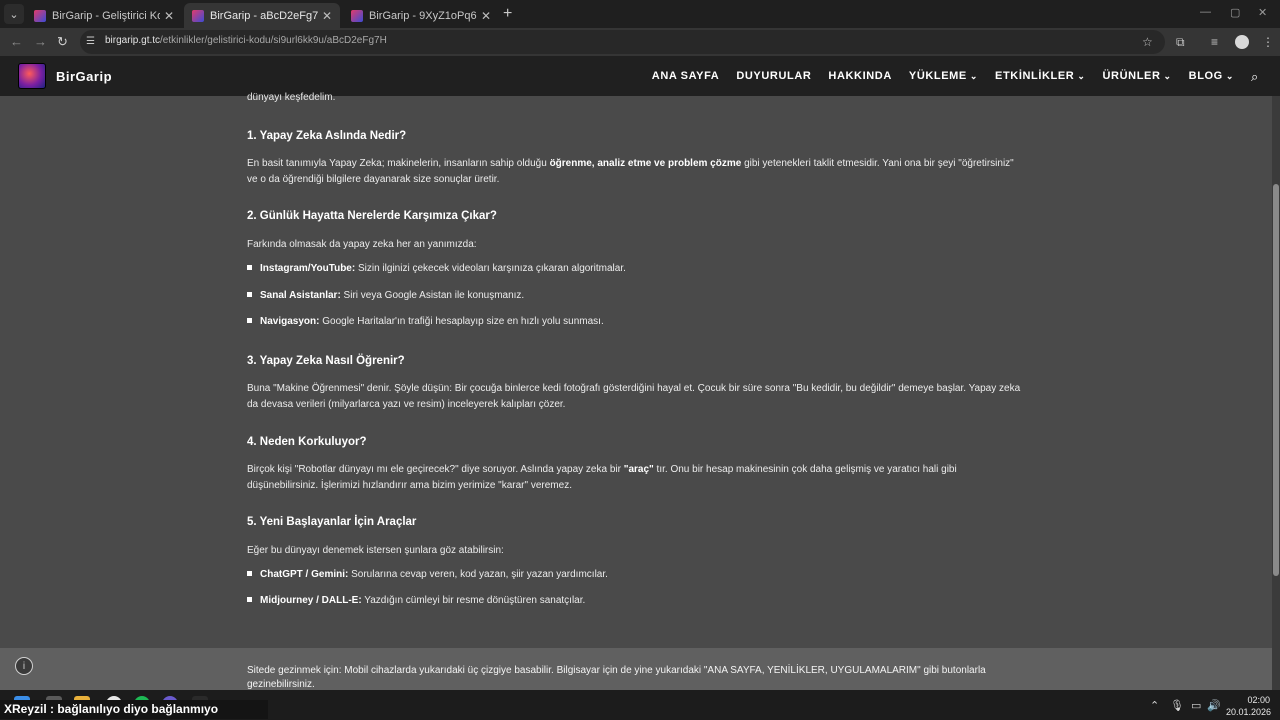 This screenshot has height=720, width=1280. Describe the element at coordinates (1205, 12) in the screenshot. I see `minimize-icon: —` at that location.